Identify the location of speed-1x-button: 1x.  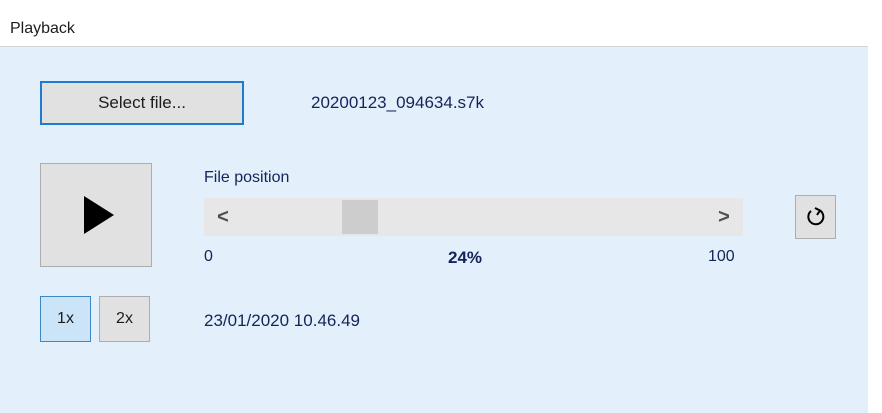
(65, 319).